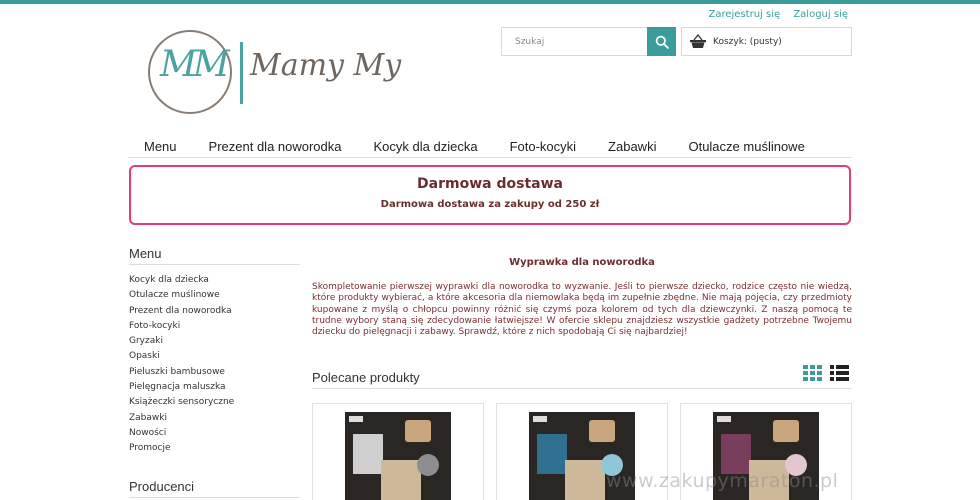 This screenshot has height=500, width=980. I want to click on register-link: Zarejestruj się, so click(745, 14).